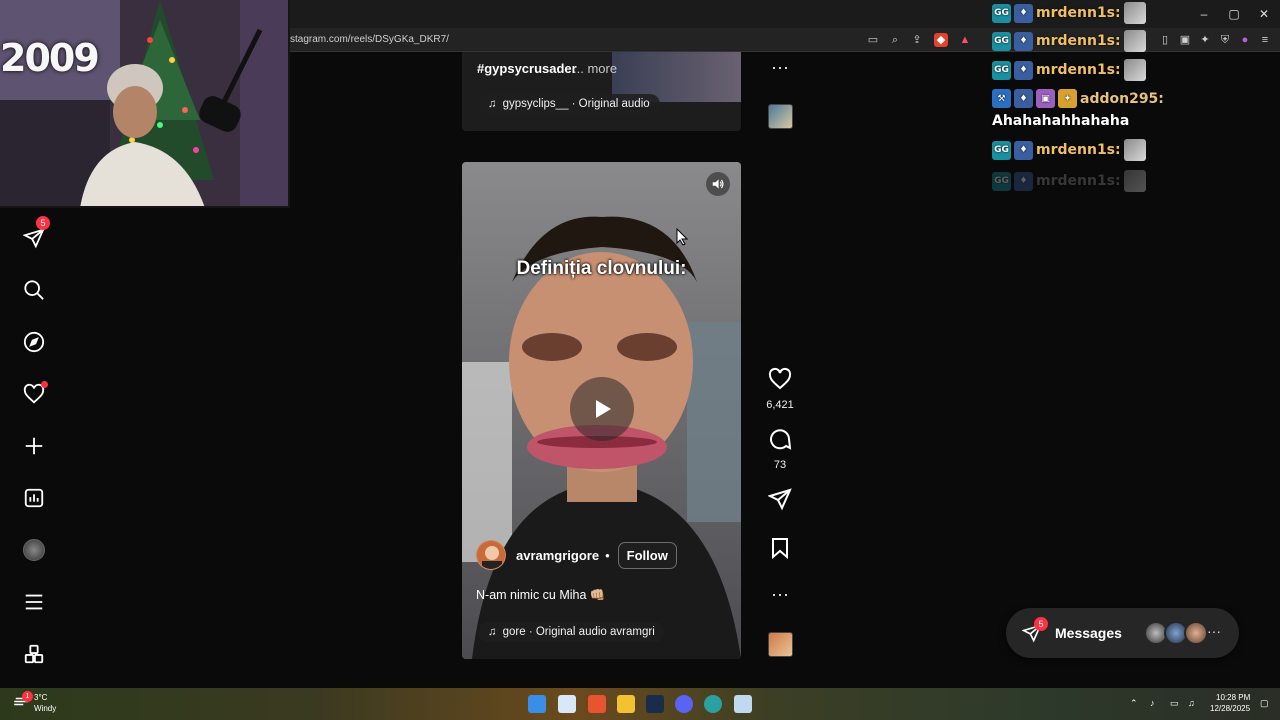  Describe the element at coordinates (743, 704) in the screenshot. I see `calculator-icon` at that location.